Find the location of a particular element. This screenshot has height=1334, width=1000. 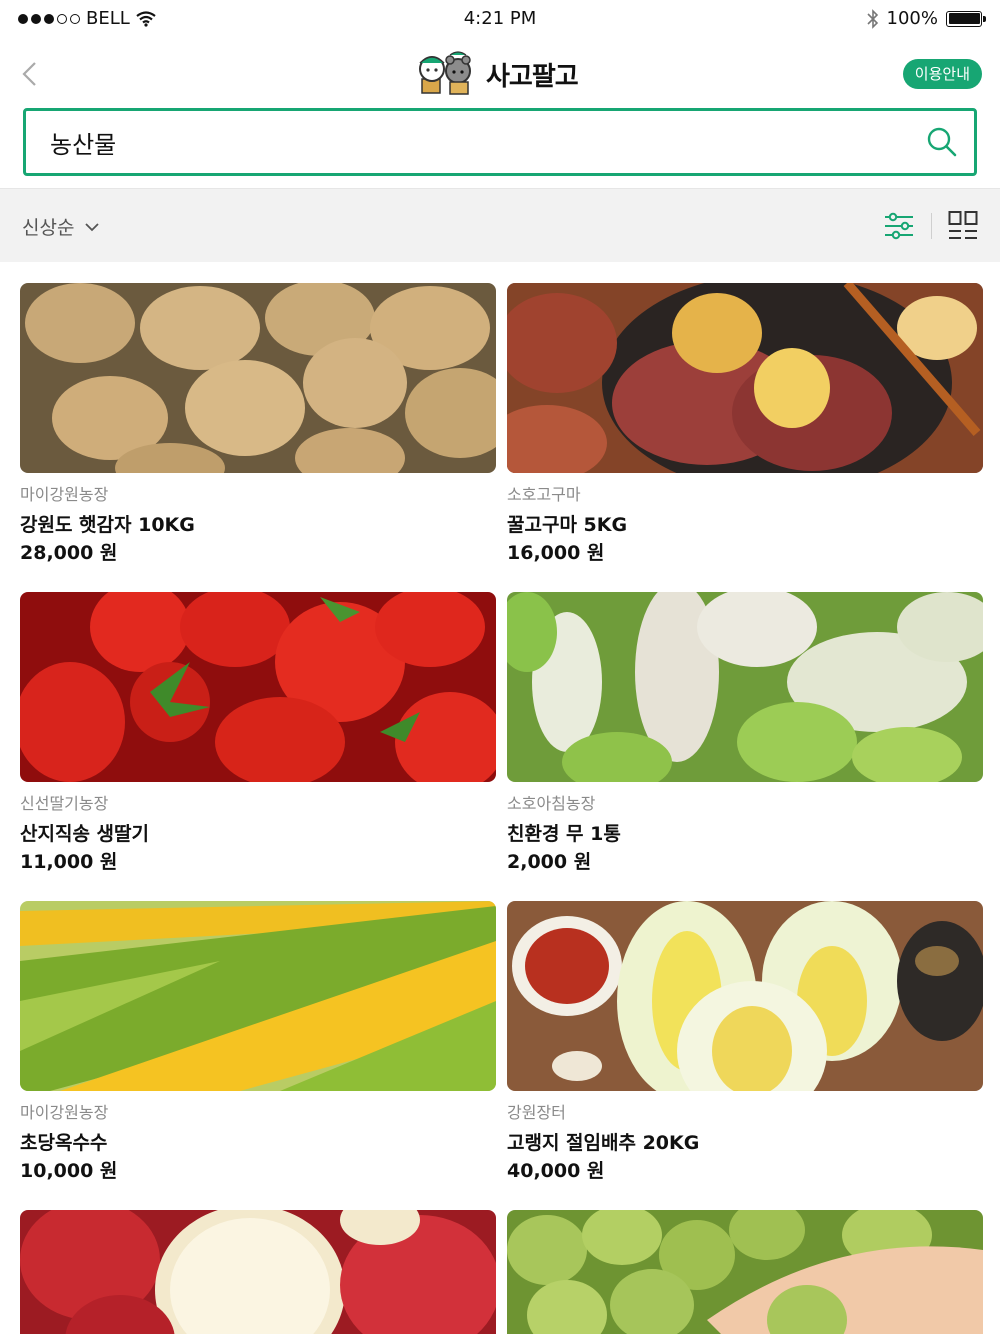

product-price: 16,000 원 is located at coordinates (556, 553).